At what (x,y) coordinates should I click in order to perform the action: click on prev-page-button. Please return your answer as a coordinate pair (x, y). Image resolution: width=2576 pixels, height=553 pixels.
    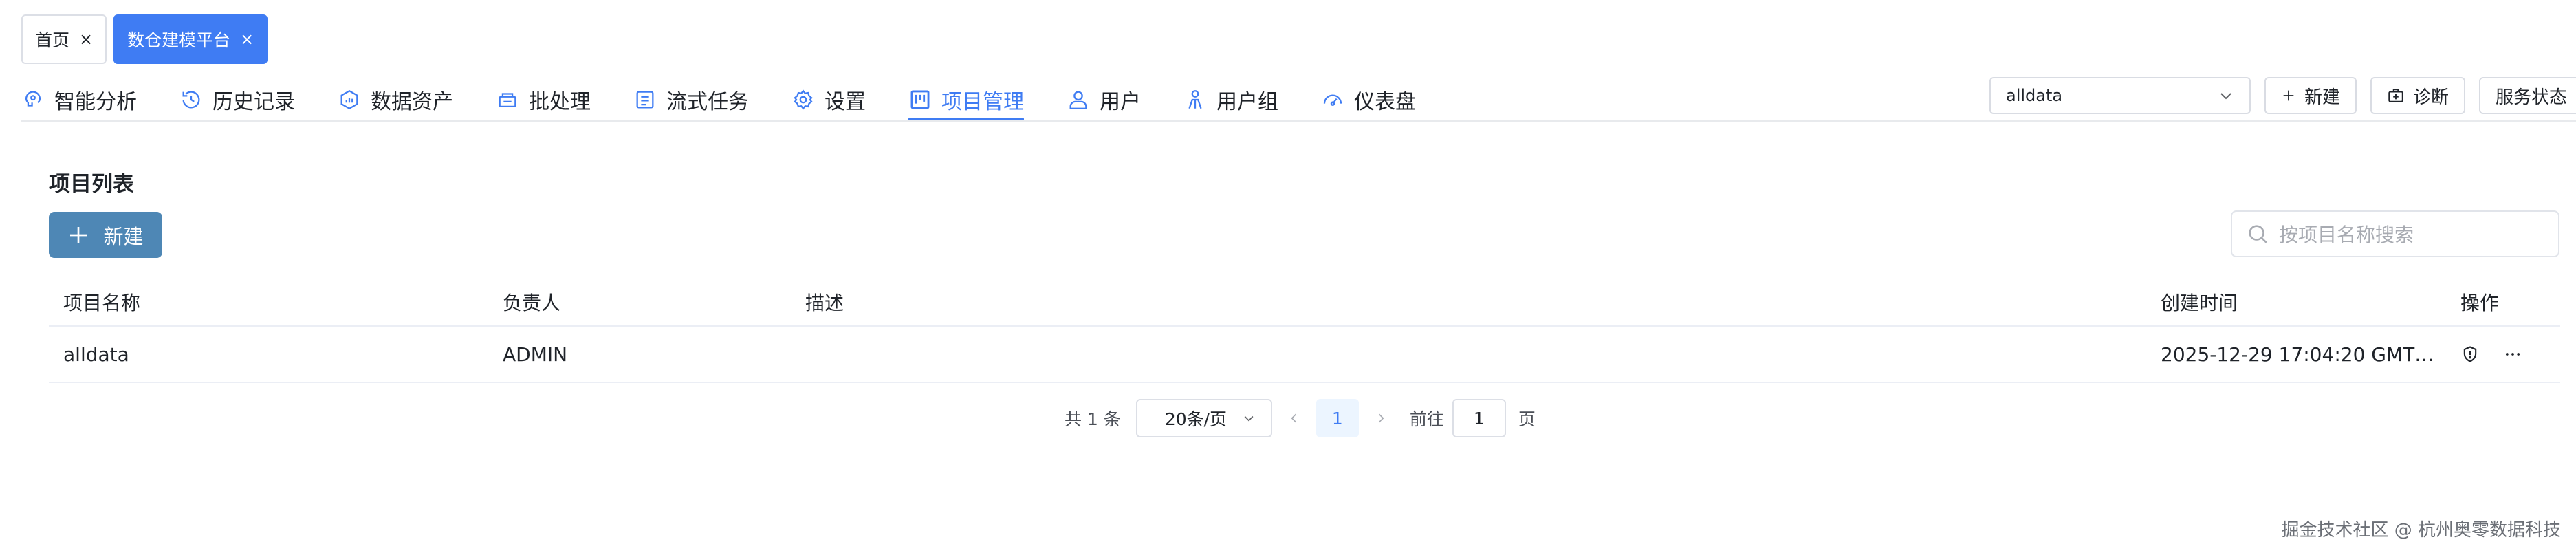
    Looking at the image, I should click on (1294, 418).